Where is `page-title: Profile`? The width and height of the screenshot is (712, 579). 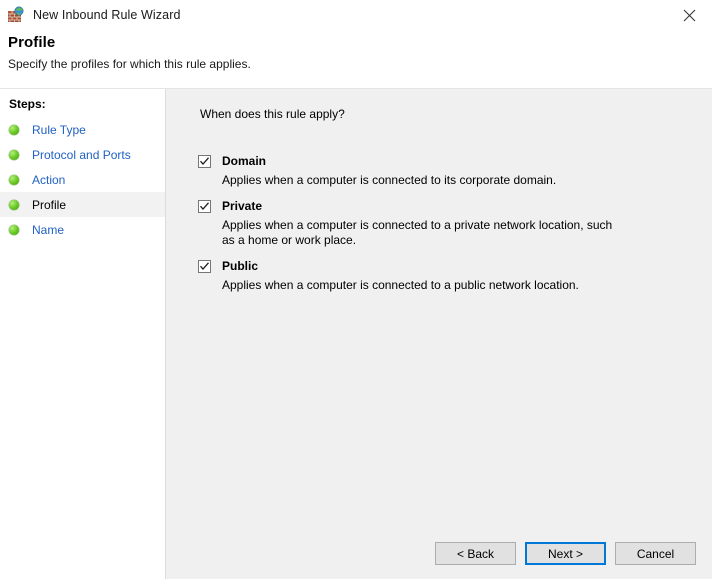
page-title: Profile is located at coordinates (32, 42).